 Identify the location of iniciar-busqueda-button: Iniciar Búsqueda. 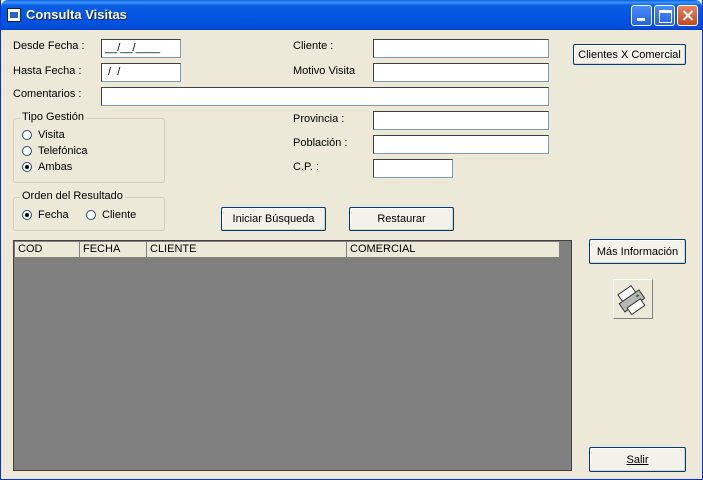
(273, 219).